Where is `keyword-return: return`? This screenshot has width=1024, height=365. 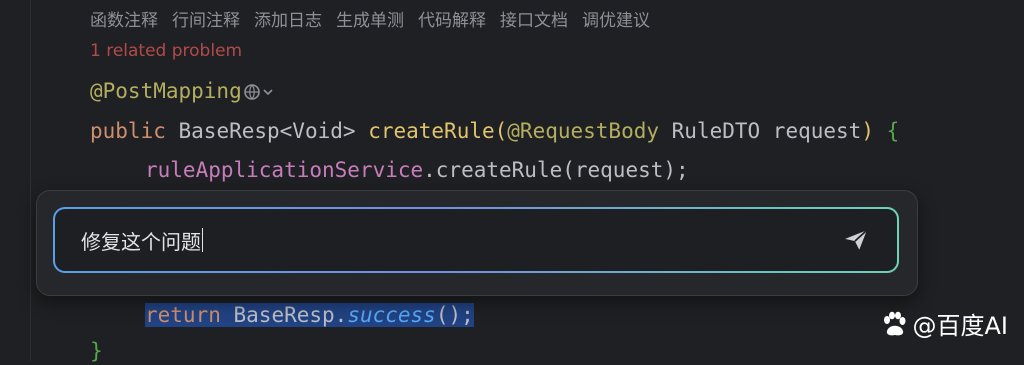
keyword-return: return is located at coordinates (183, 315).